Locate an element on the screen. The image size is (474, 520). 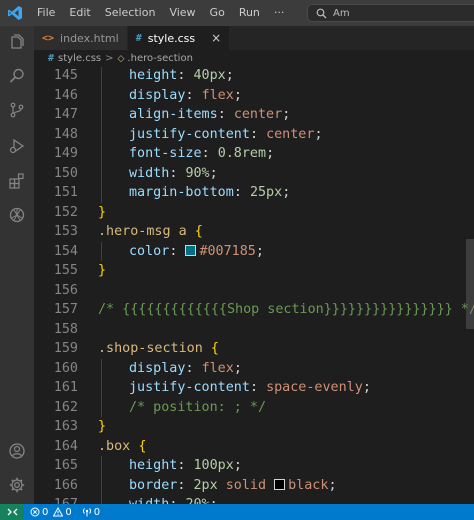
code-line: 154 color: #007185; is located at coordinates (254, 251).